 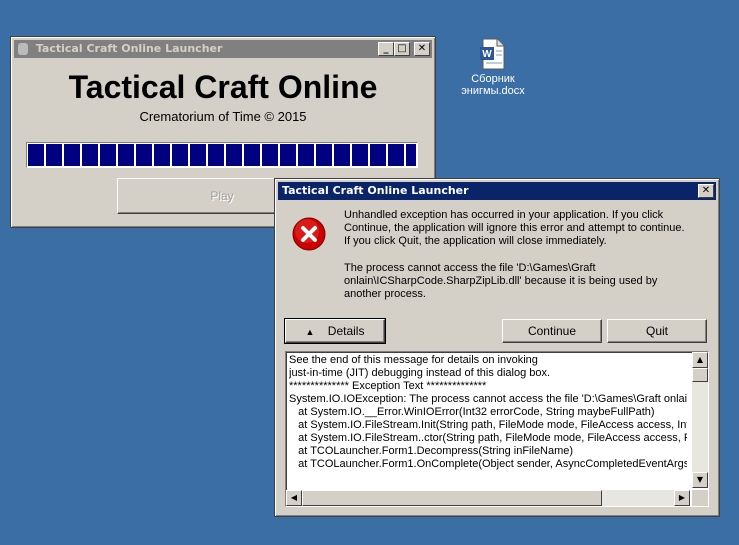 What do you see at coordinates (700, 480) in the screenshot?
I see `scroll-down-icon: ▼` at bounding box center [700, 480].